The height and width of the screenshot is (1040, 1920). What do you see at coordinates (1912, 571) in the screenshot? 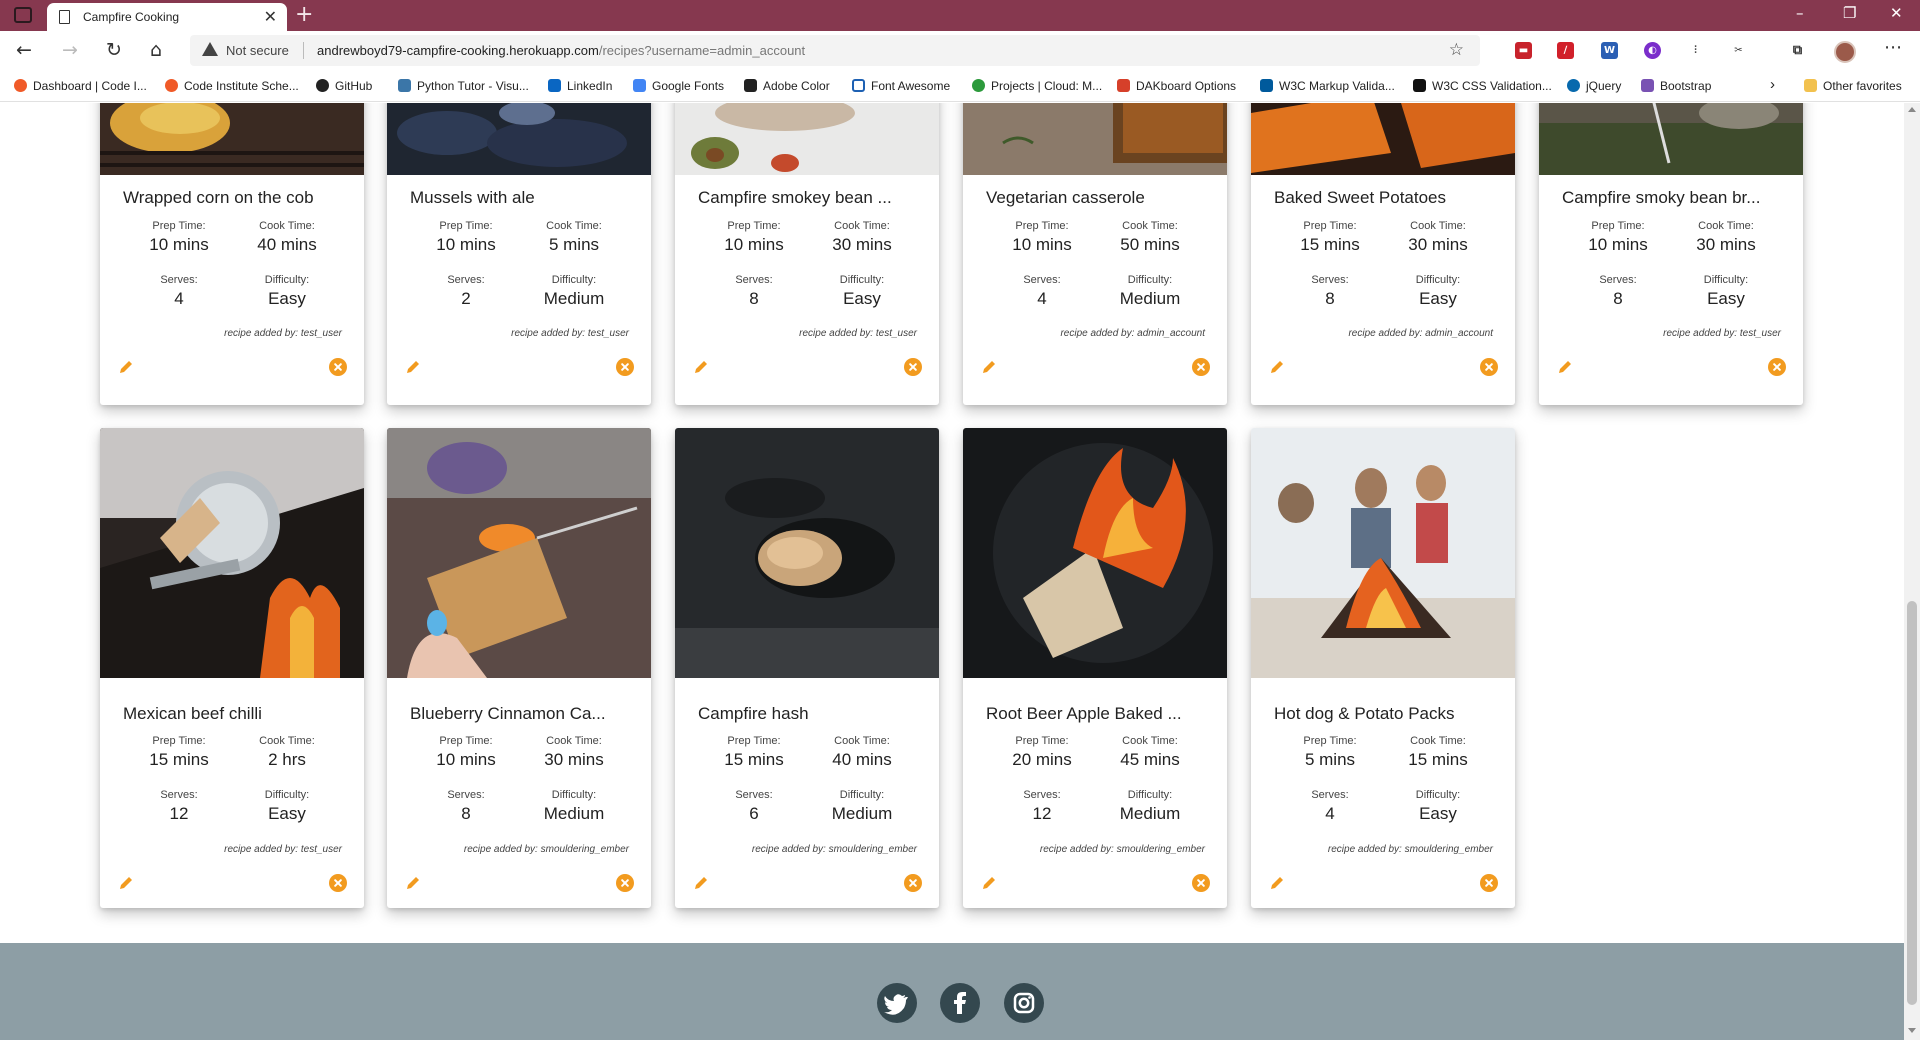
I see `vertical-scrollbar` at bounding box center [1912, 571].